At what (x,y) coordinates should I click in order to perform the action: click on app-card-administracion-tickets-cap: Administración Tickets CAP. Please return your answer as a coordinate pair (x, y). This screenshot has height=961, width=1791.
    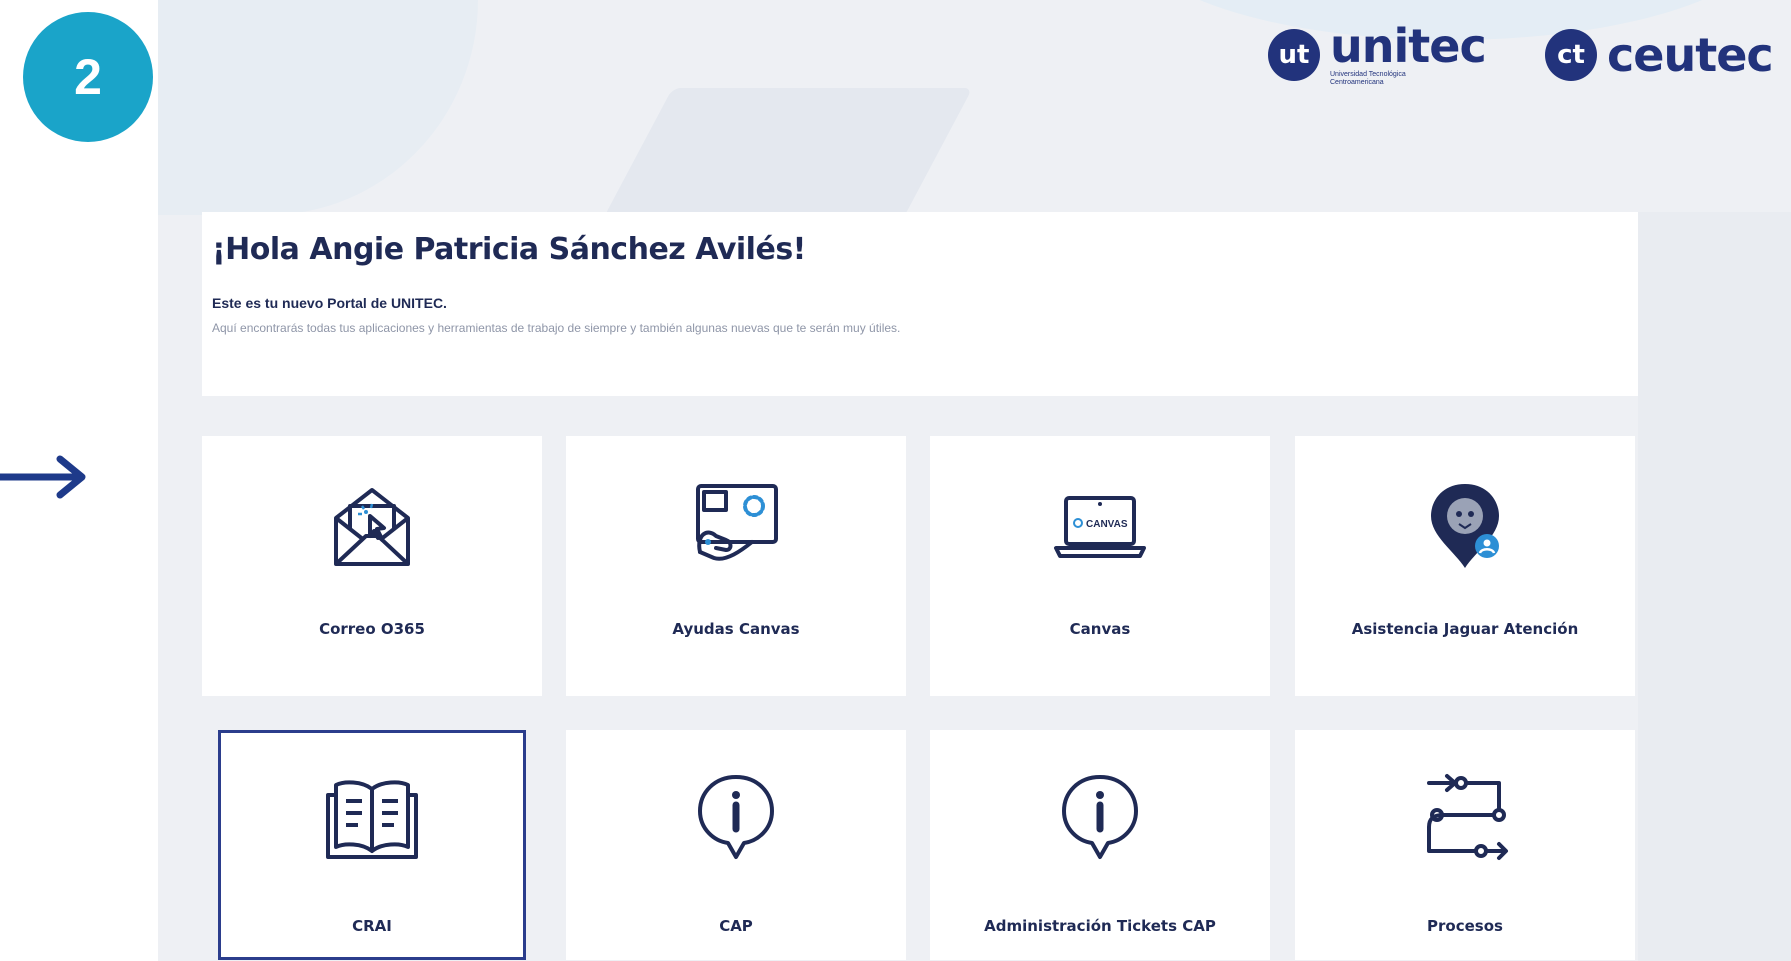
    Looking at the image, I should click on (1100, 845).